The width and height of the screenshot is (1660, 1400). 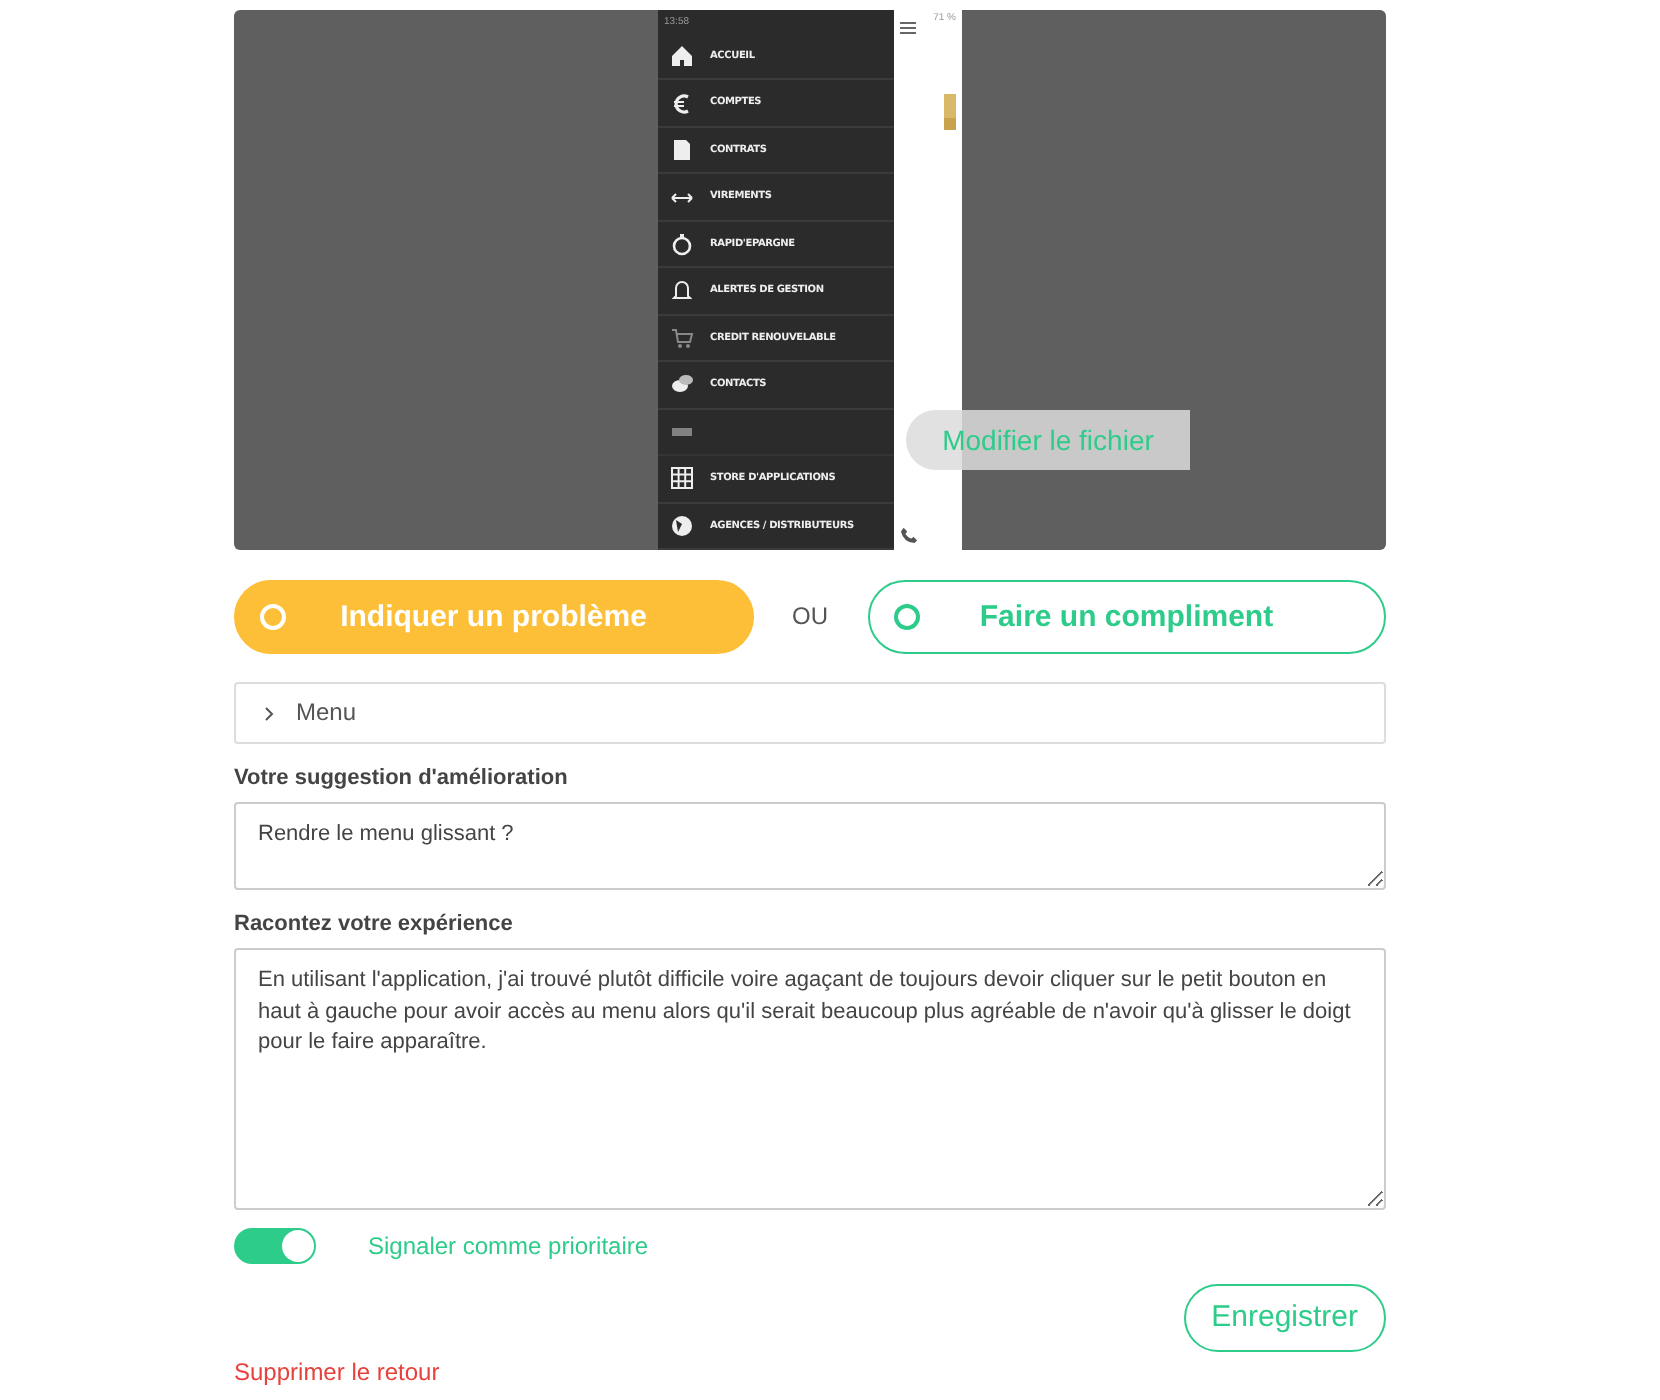 What do you see at coordinates (810, 846) in the screenshot?
I see `text-area: Rendre le menu glissant ?` at bounding box center [810, 846].